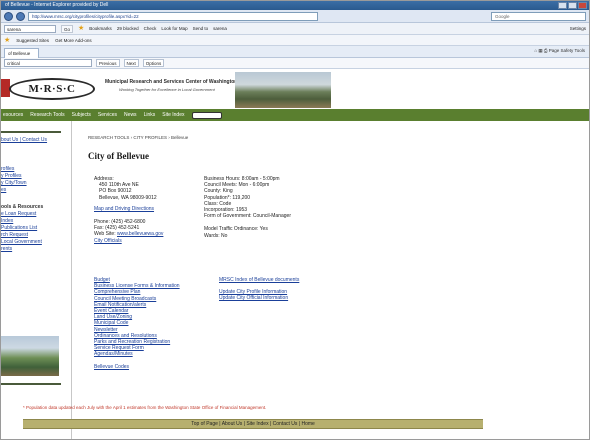 This screenshot has height=444, width=602. What do you see at coordinates (259, 280) in the screenshot?
I see `mrsc-index-link: MRSC Index of Bellevue documents` at bounding box center [259, 280].